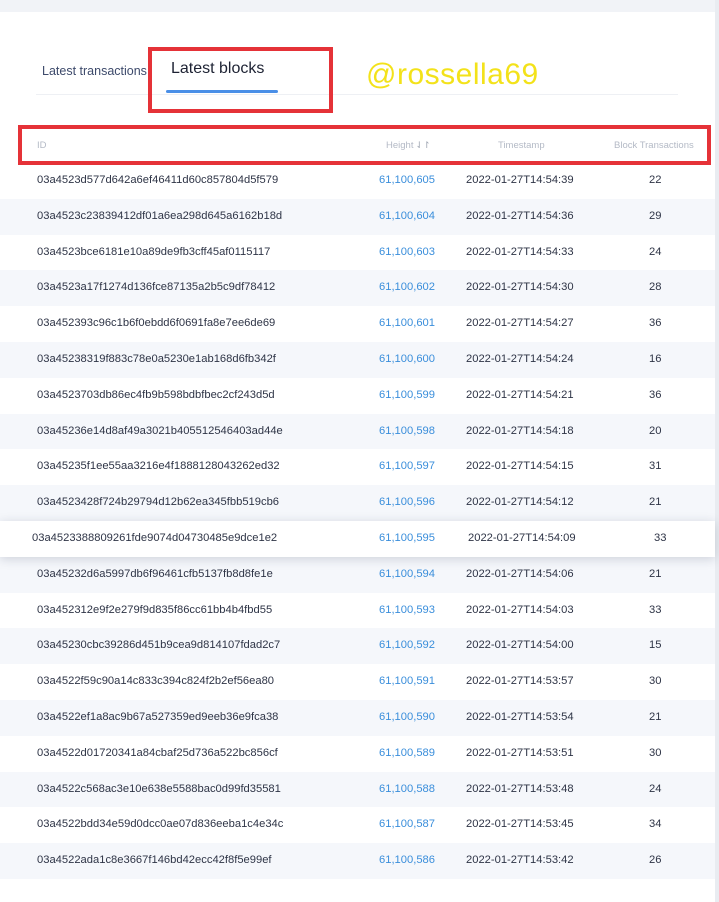 The image size is (719, 902). I want to click on block-height-link: 61,100,599, so click(407, 395).